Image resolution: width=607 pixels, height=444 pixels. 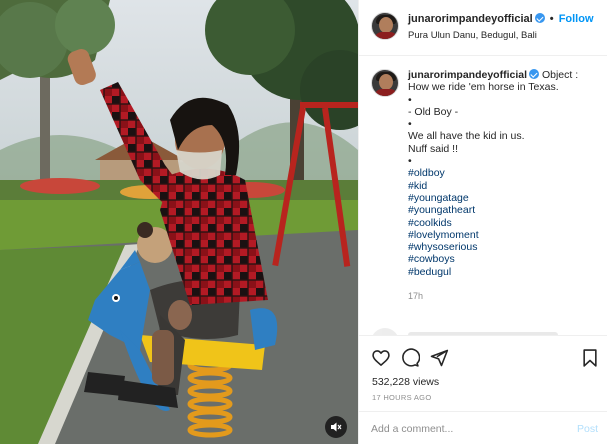 I want to click on caption-line: Object :, so click(x=560, y=75).